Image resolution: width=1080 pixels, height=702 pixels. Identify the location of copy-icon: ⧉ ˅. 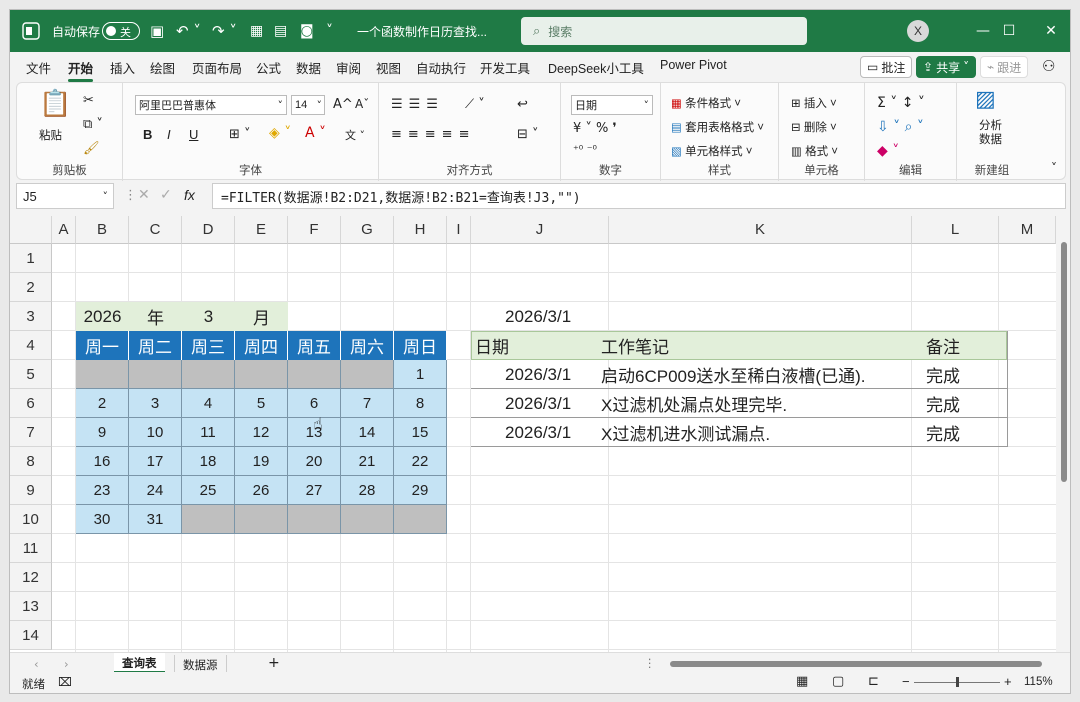
(93, 124).